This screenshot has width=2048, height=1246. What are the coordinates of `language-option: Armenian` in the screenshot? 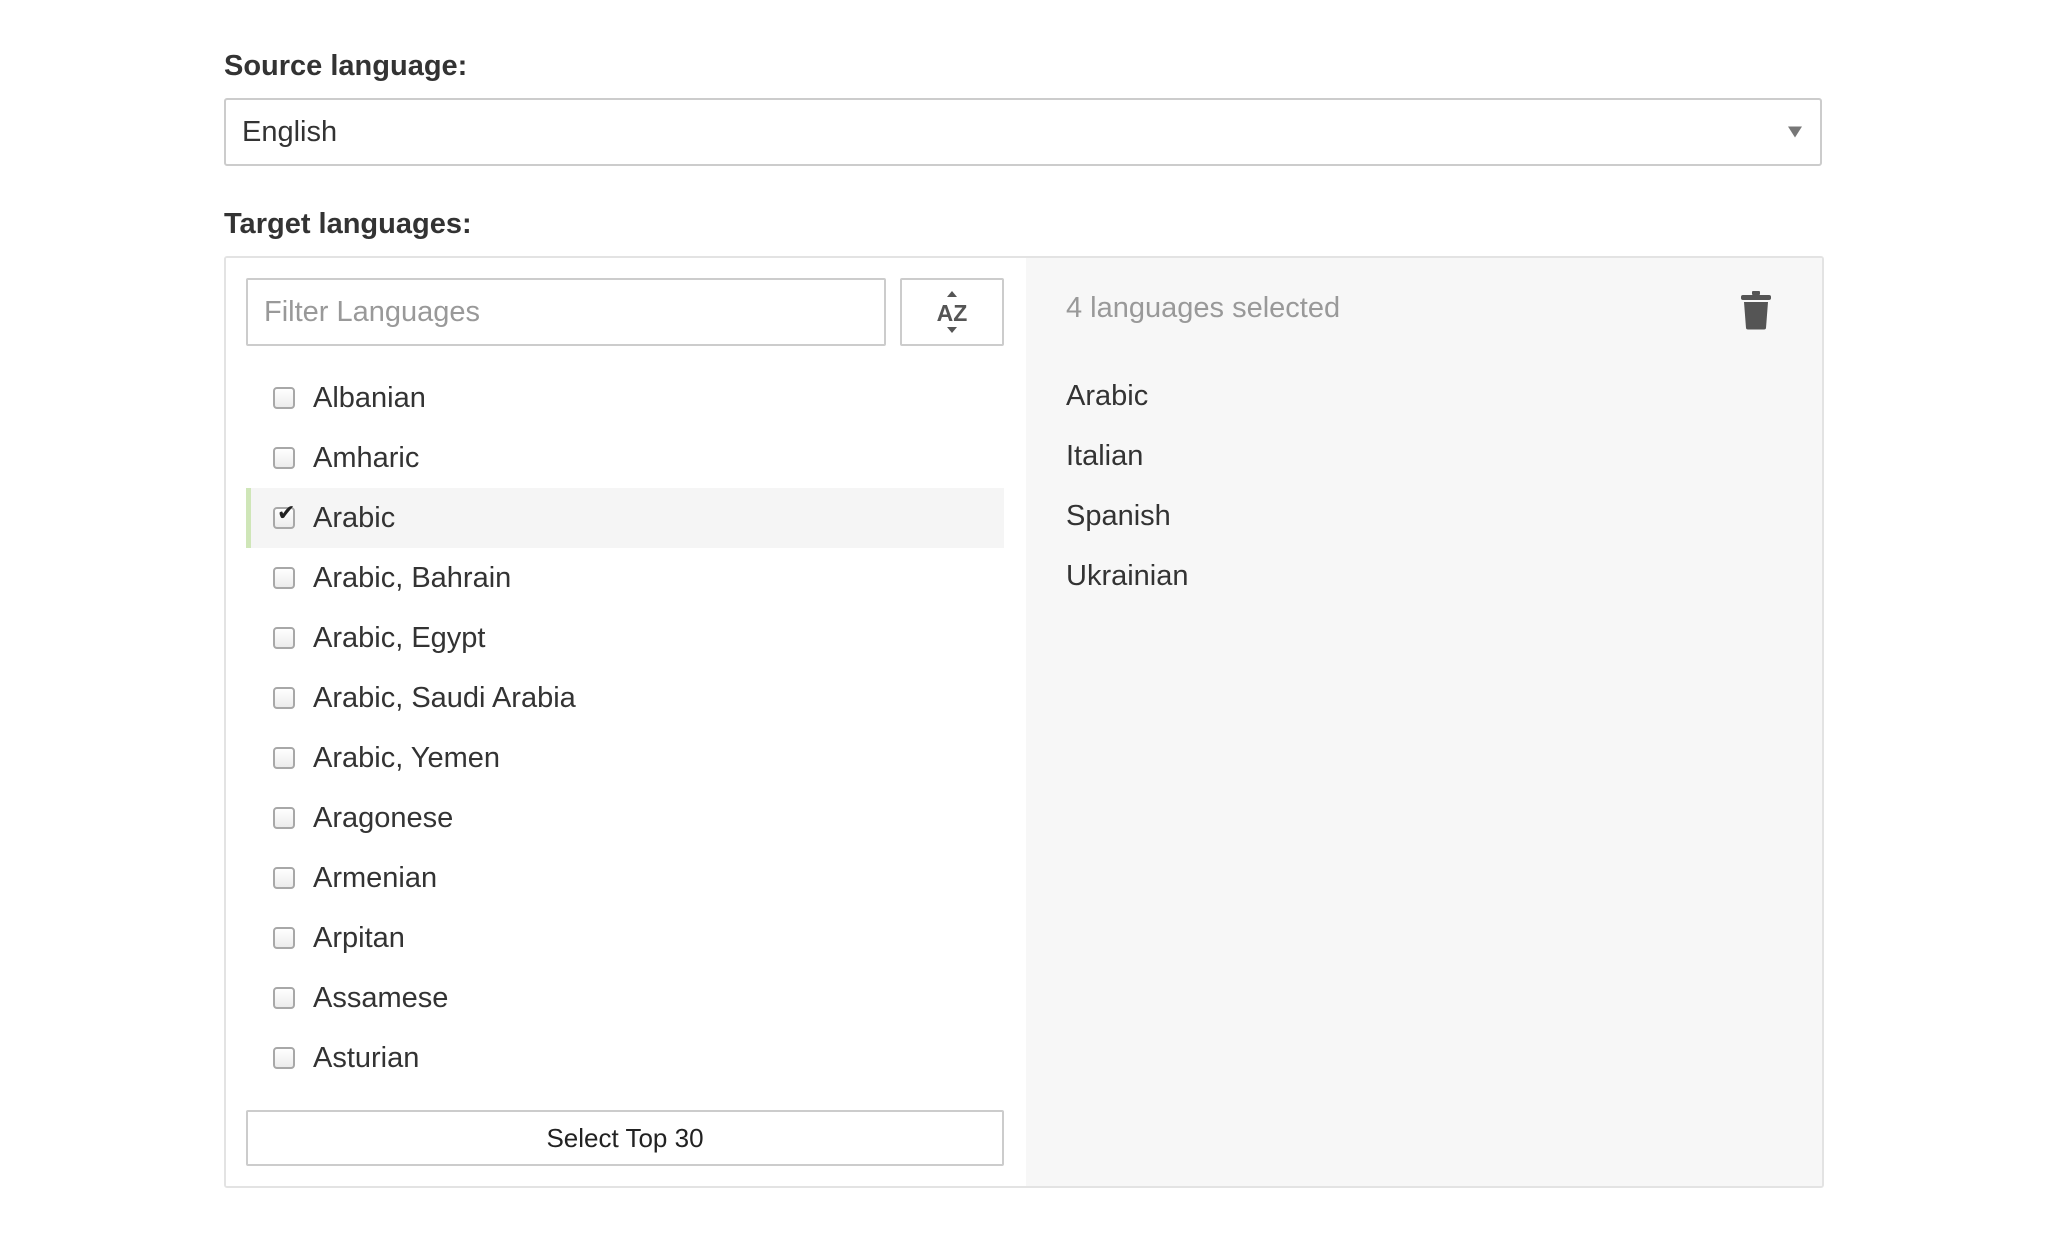 It's located at (625, 878).